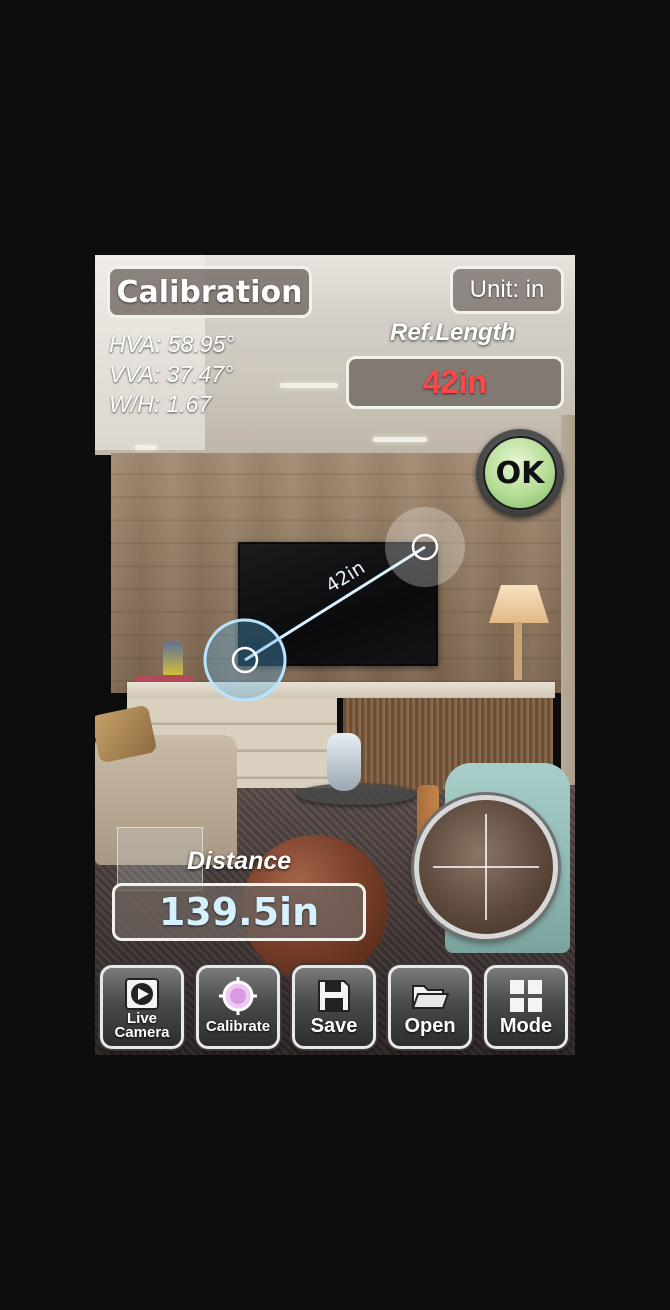  Describe the element at coordinates (334, 996) in the screenshot. I see `floppy-disk-icon` at that location.